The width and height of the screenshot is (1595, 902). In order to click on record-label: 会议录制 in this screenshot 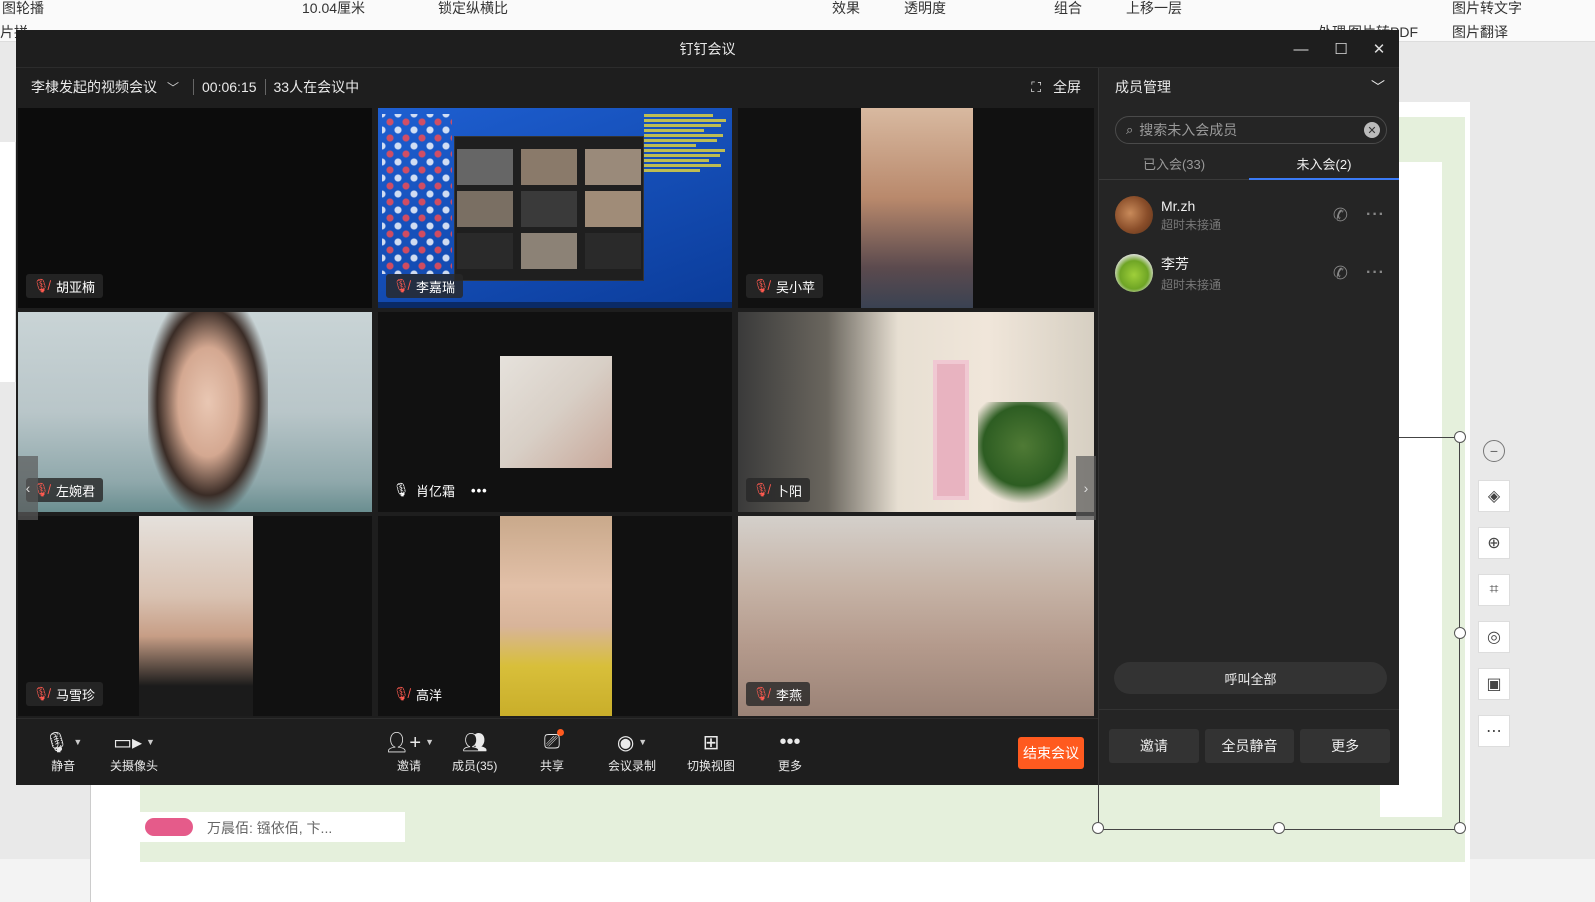, I will do `click(632, 766)`.